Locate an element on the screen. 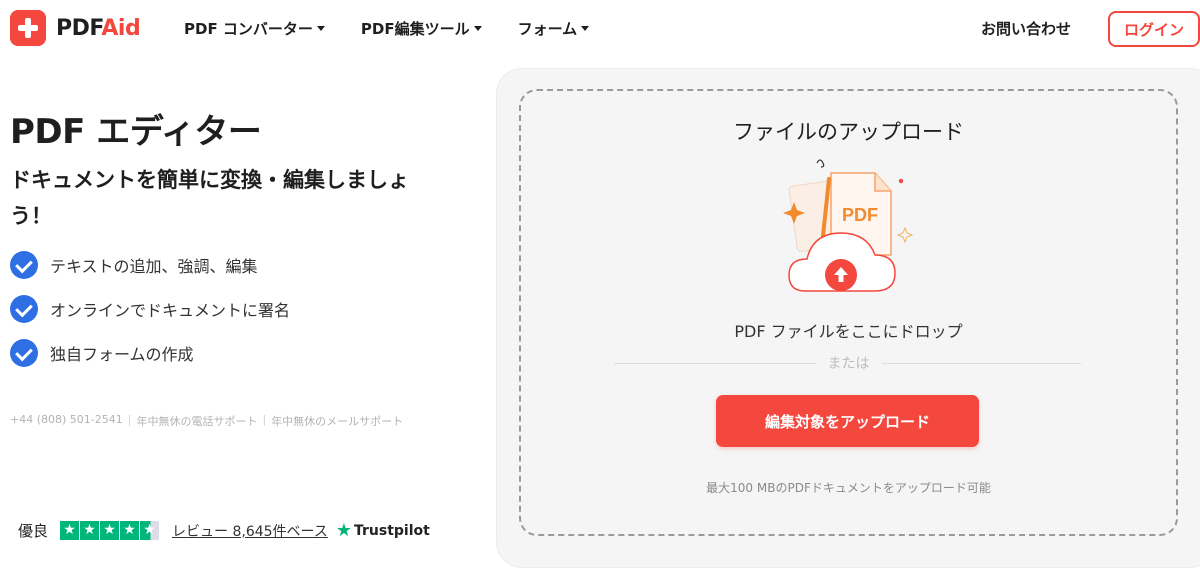  contact-link: お問い合わせ is located at coordinates (1026, 28).